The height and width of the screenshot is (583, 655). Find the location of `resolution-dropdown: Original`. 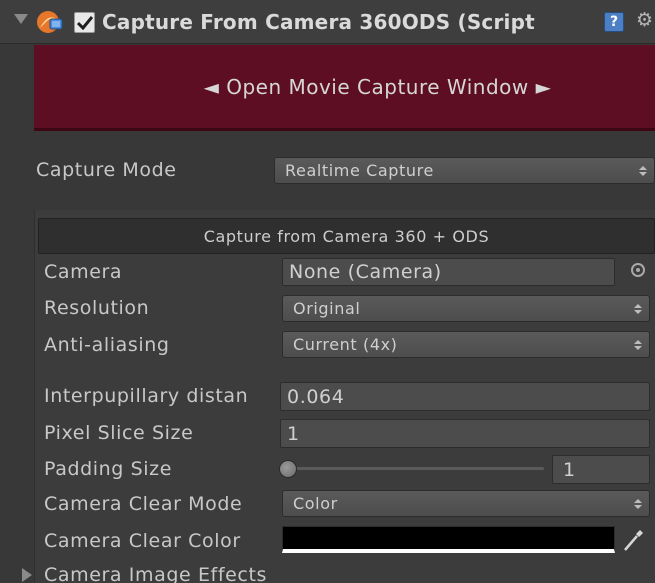

resolution-dropdown: Original is located at coordinates (466, 308).